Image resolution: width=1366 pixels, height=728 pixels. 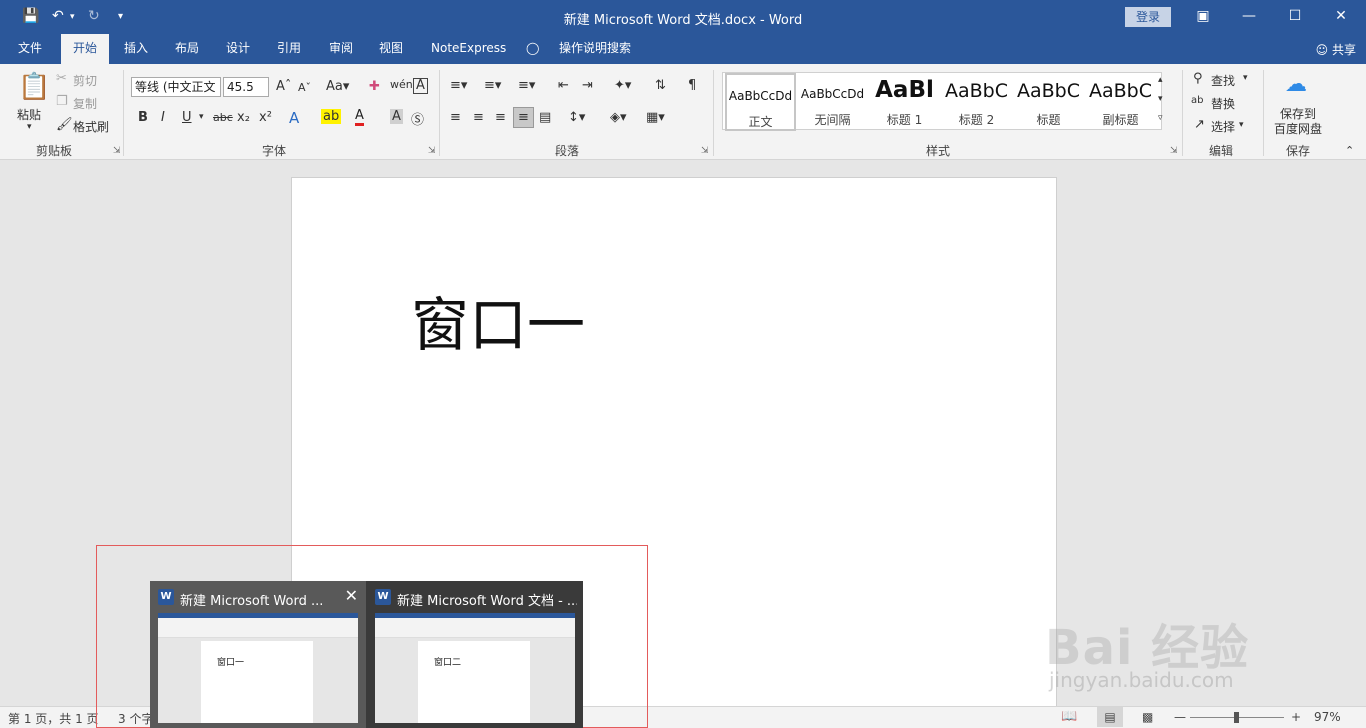 What do you see at coordinates (432, 151) in the screenshot?
I see `font-launcher-icon: ⇲` at bounding box center [432, 151].